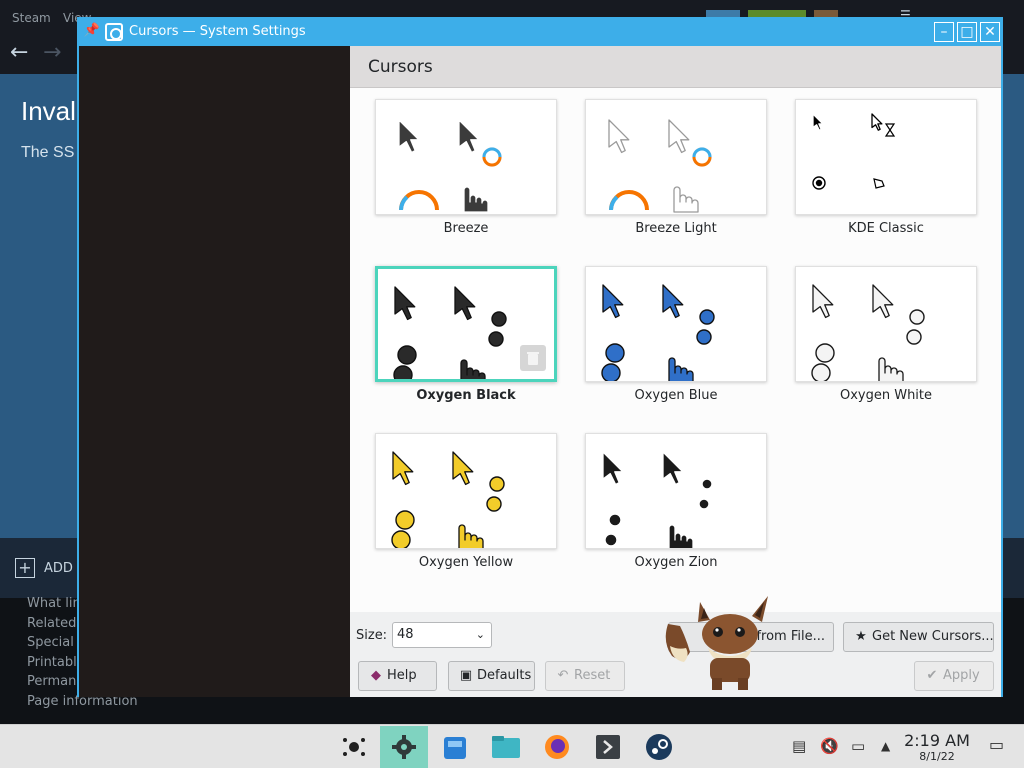 This screenshot has height=768, width=1024. Describe the element at coordinates (716, 644) in the screenshot. I see `eevee-pet-icon` at that location.